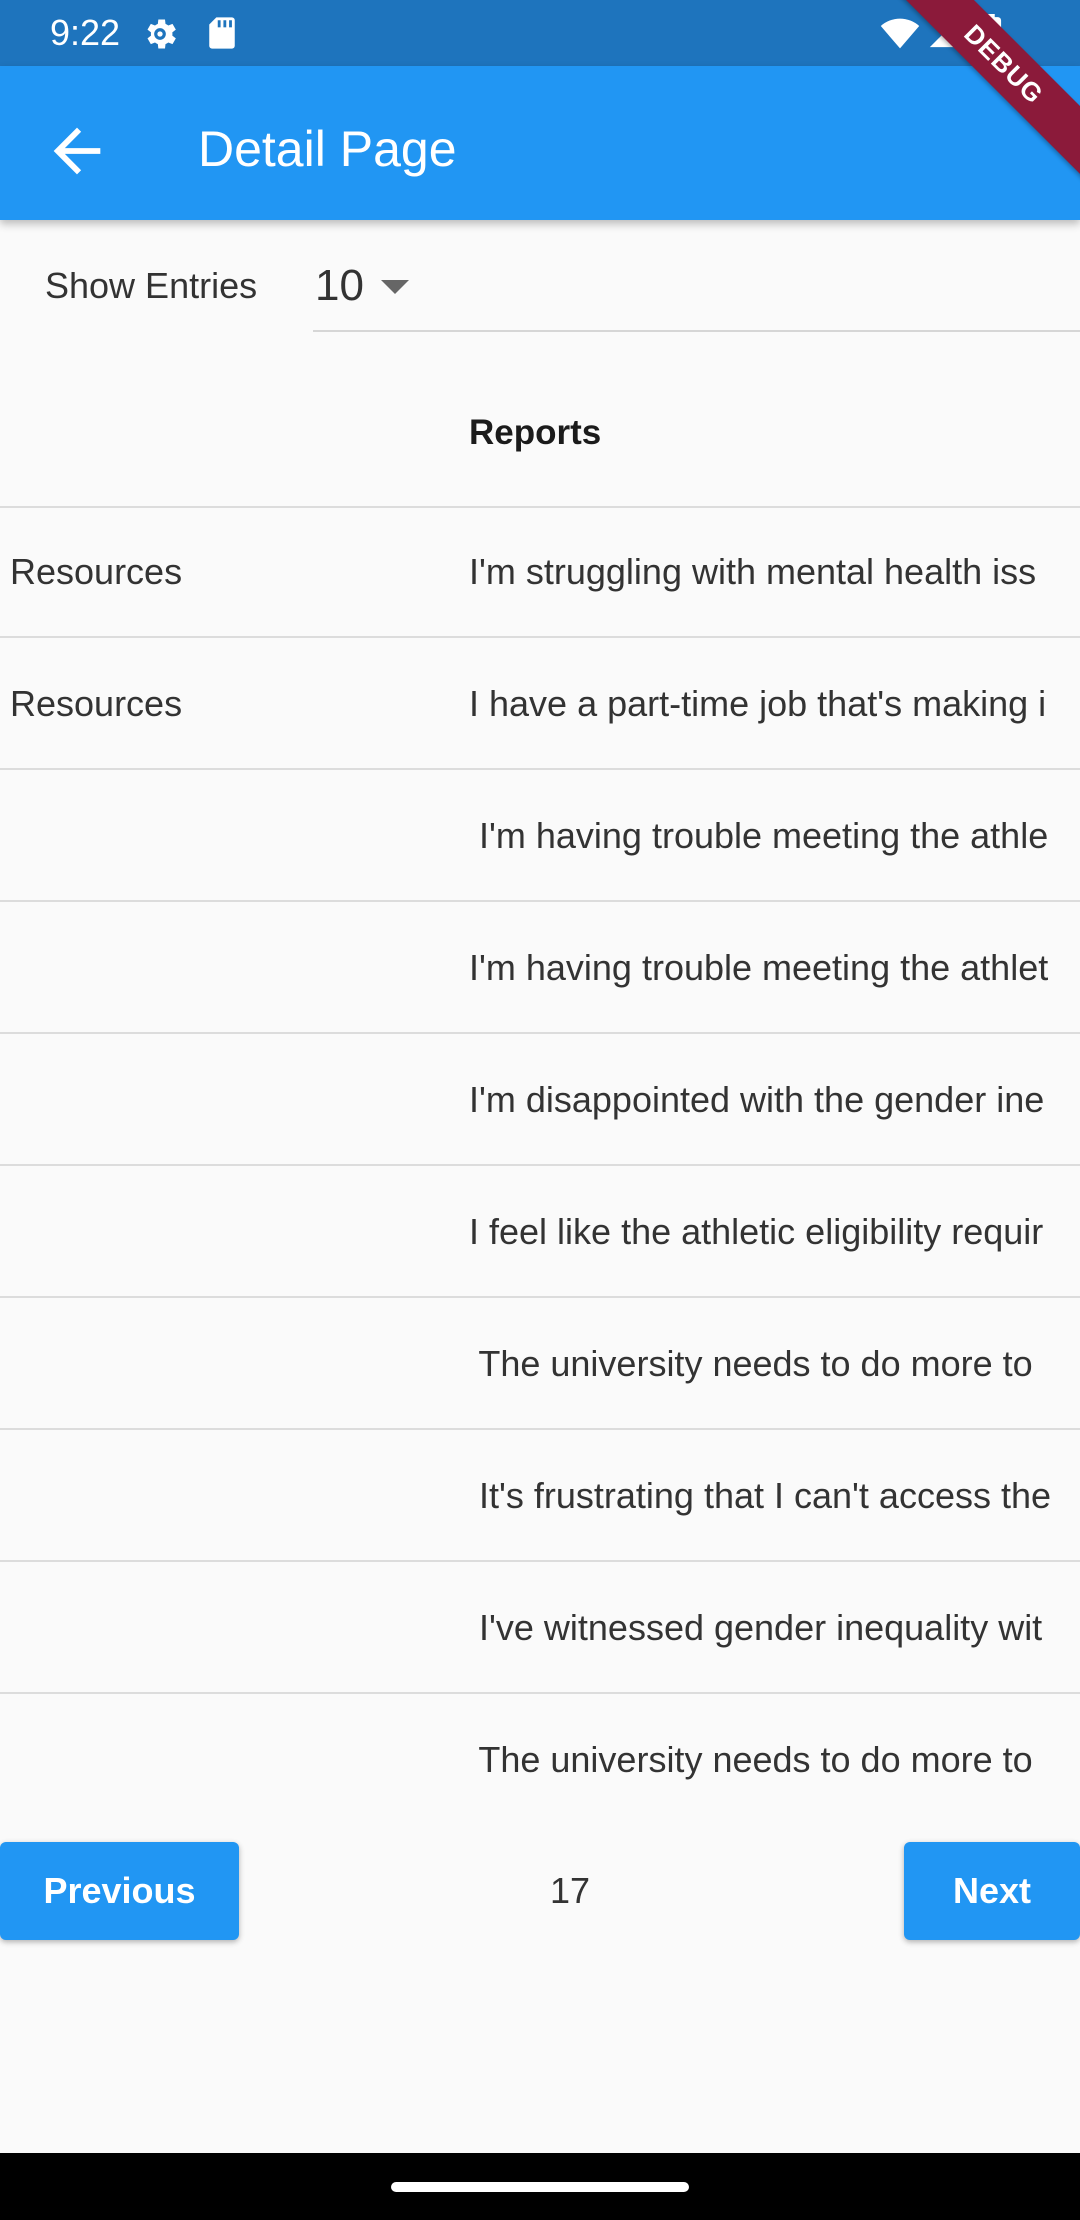  I want to click on report-cell: I'm struggling with mental health iss, so click(753, 571).